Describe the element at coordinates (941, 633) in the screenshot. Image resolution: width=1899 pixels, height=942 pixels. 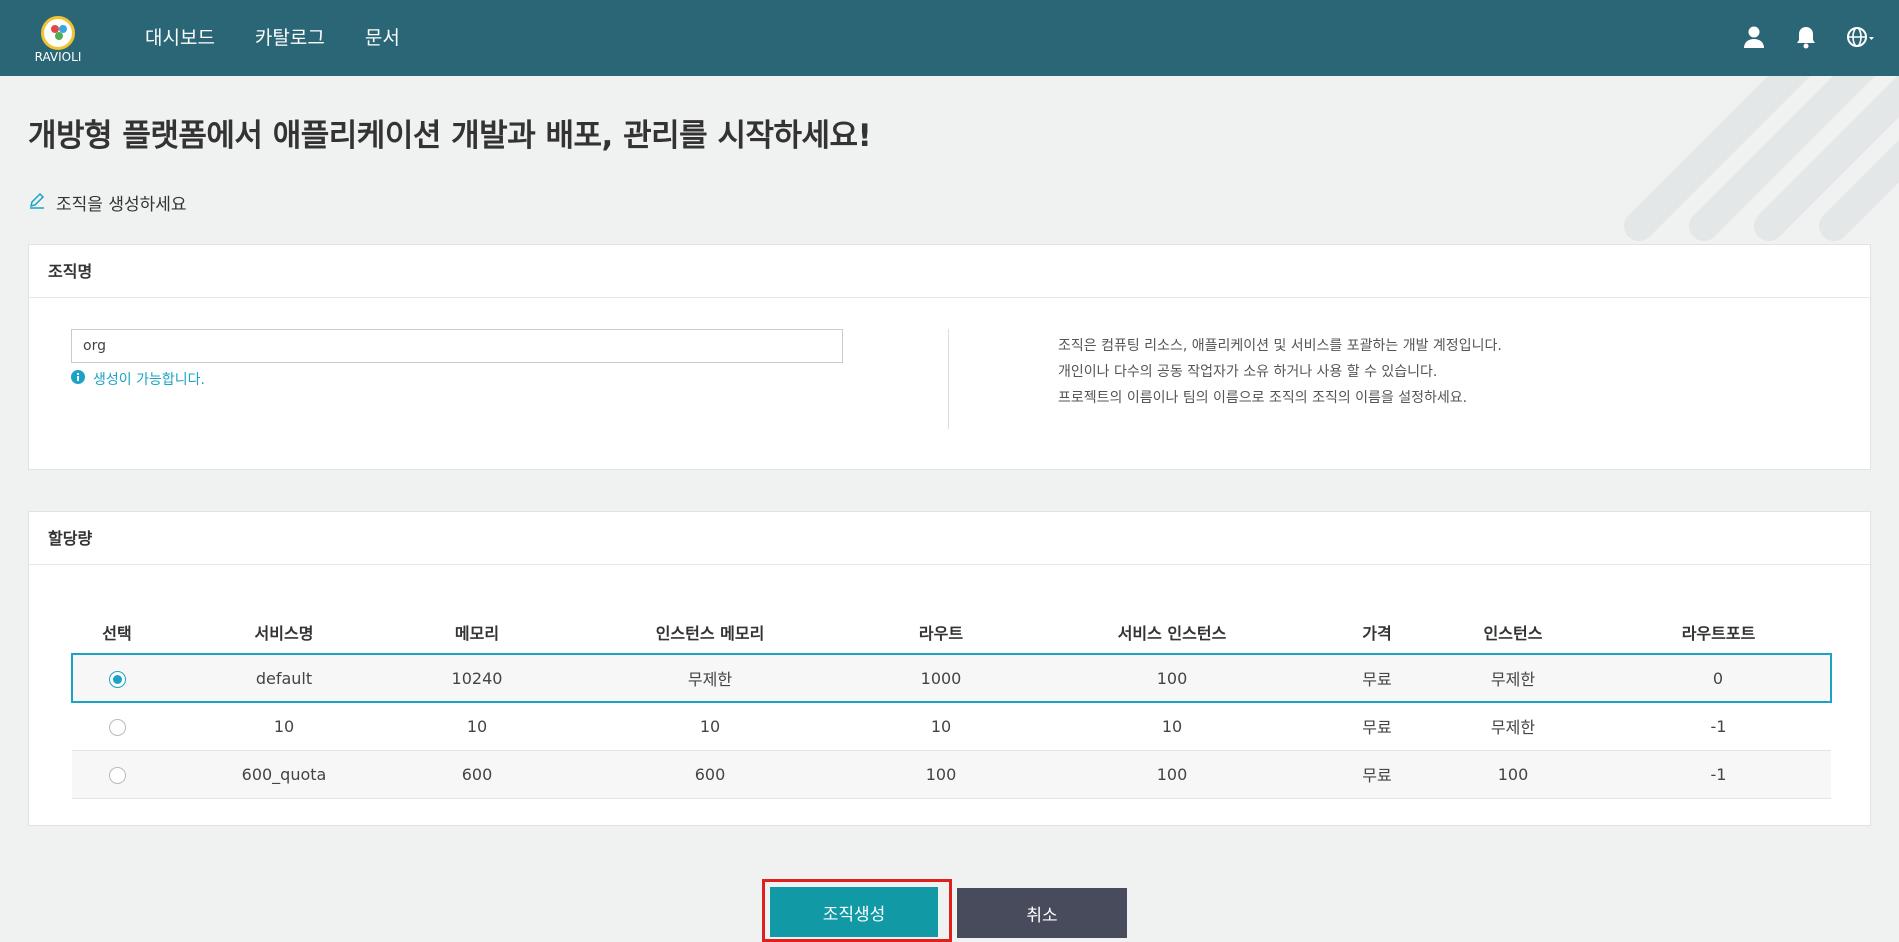
I see `column-header: 라우트` at that location.